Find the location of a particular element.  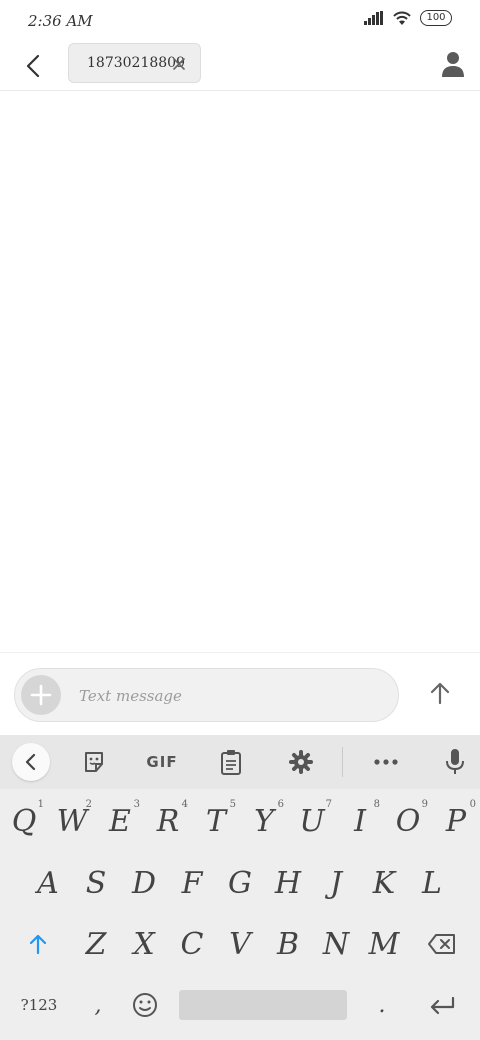

key-q: Q1 is located at coordinates (24, 821).